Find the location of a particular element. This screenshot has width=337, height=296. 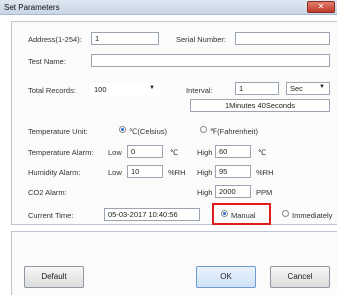

temp-high-label: High is located at coordinates (205, 152).